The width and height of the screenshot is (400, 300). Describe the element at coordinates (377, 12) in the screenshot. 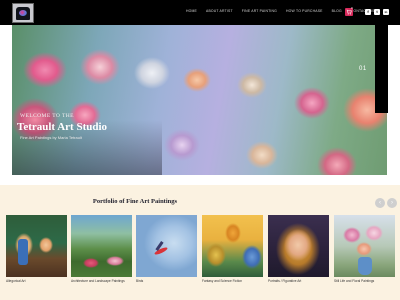

I see `twitter-icon: t` at that location.